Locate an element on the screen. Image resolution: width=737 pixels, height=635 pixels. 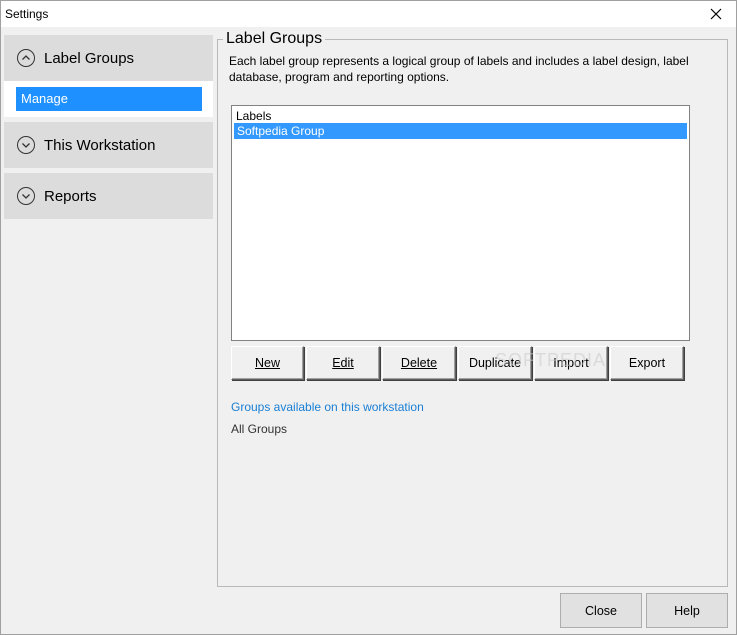
export-button: Export is located at coordinates (647, 363).